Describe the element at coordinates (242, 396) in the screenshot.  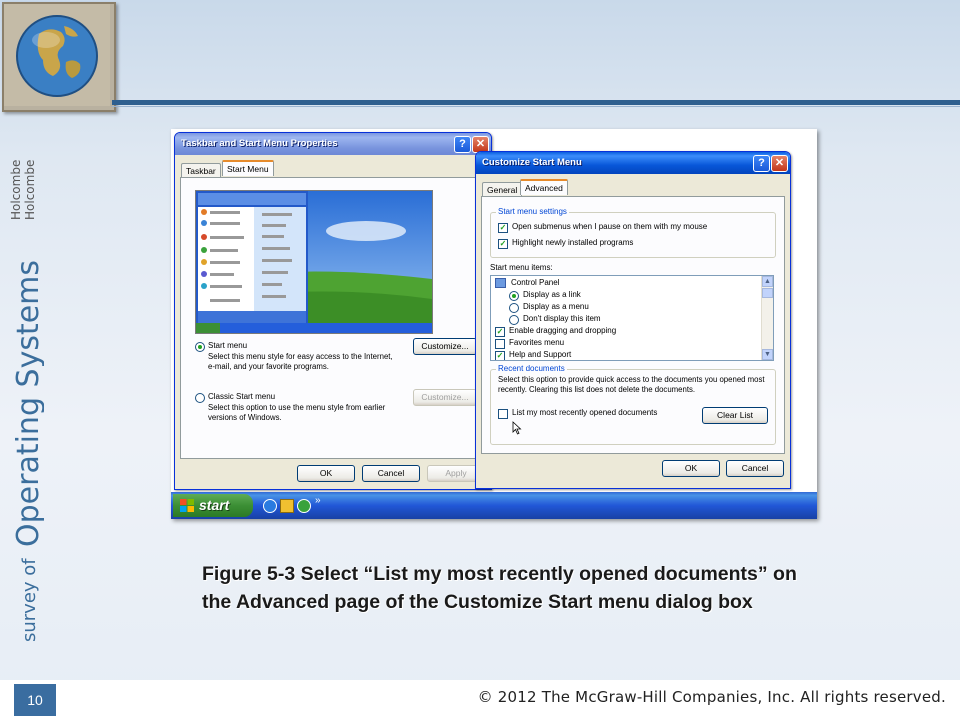
I see `classic-option-label: Classic Start menu` at that location.